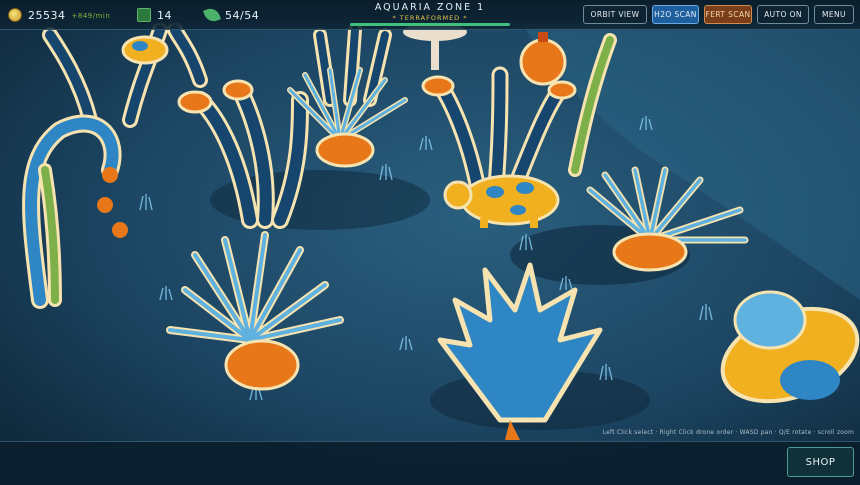 Image resolution: width=860 pixels, height=485 pixels. I want to click on shop-button: SHOP, so click(820, 462).